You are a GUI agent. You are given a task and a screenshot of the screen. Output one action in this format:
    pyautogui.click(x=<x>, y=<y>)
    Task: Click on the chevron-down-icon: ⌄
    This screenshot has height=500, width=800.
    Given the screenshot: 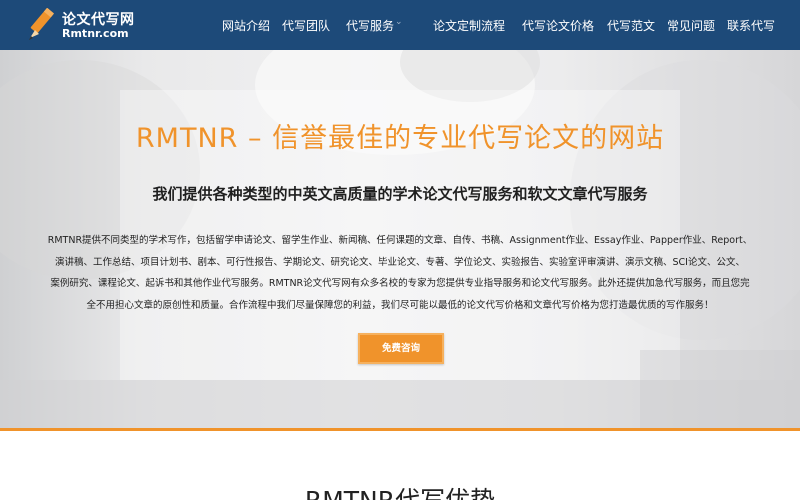 What is the action you would take?
    pyautogui.click(x=399, y=22)
    